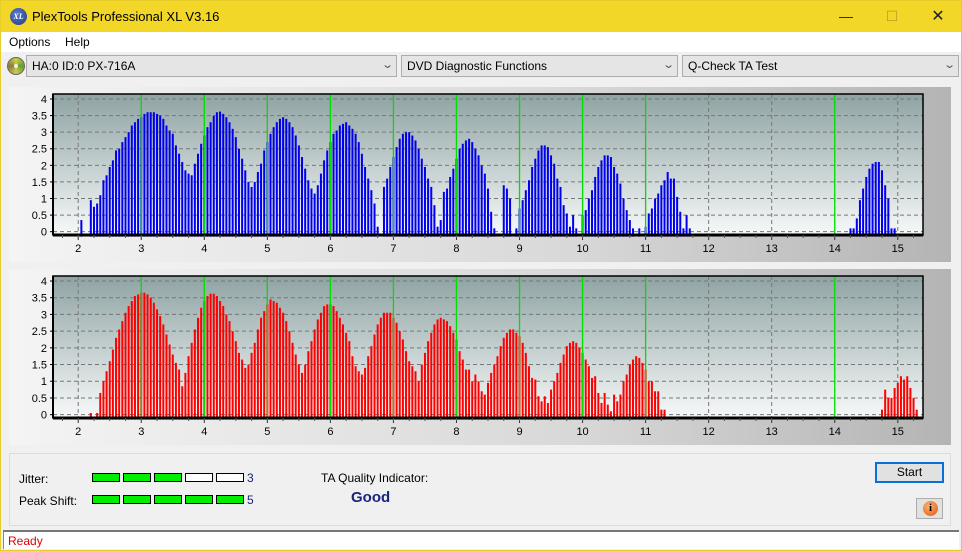 The height and width of the screenshot is (551, 962). I want to click on start-button: Start, so click(909, 472).